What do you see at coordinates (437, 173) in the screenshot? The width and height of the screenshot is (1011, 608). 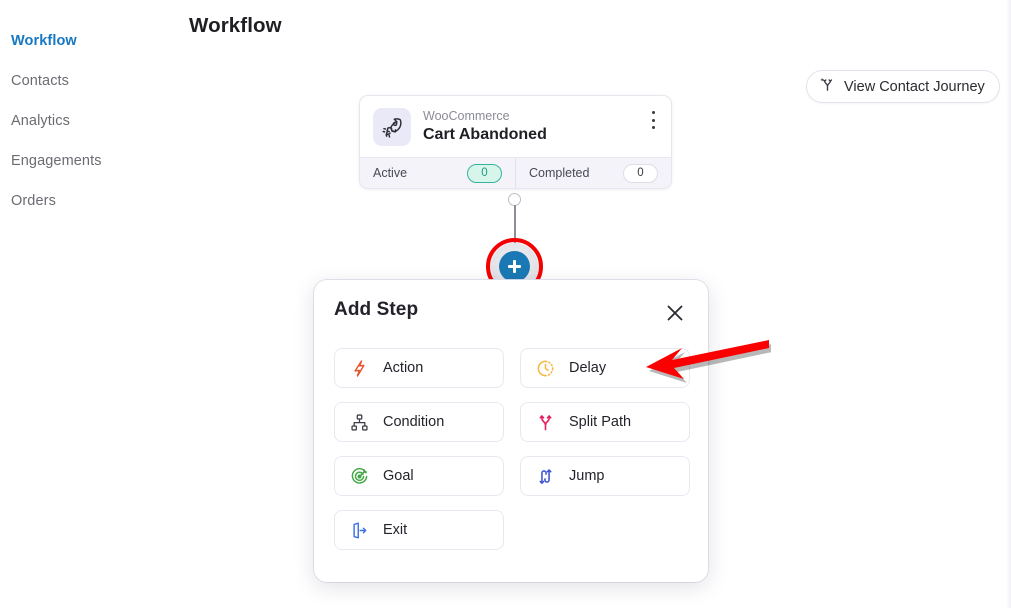 I see `stat-active: Active 0` at bounding box center [437, 173].